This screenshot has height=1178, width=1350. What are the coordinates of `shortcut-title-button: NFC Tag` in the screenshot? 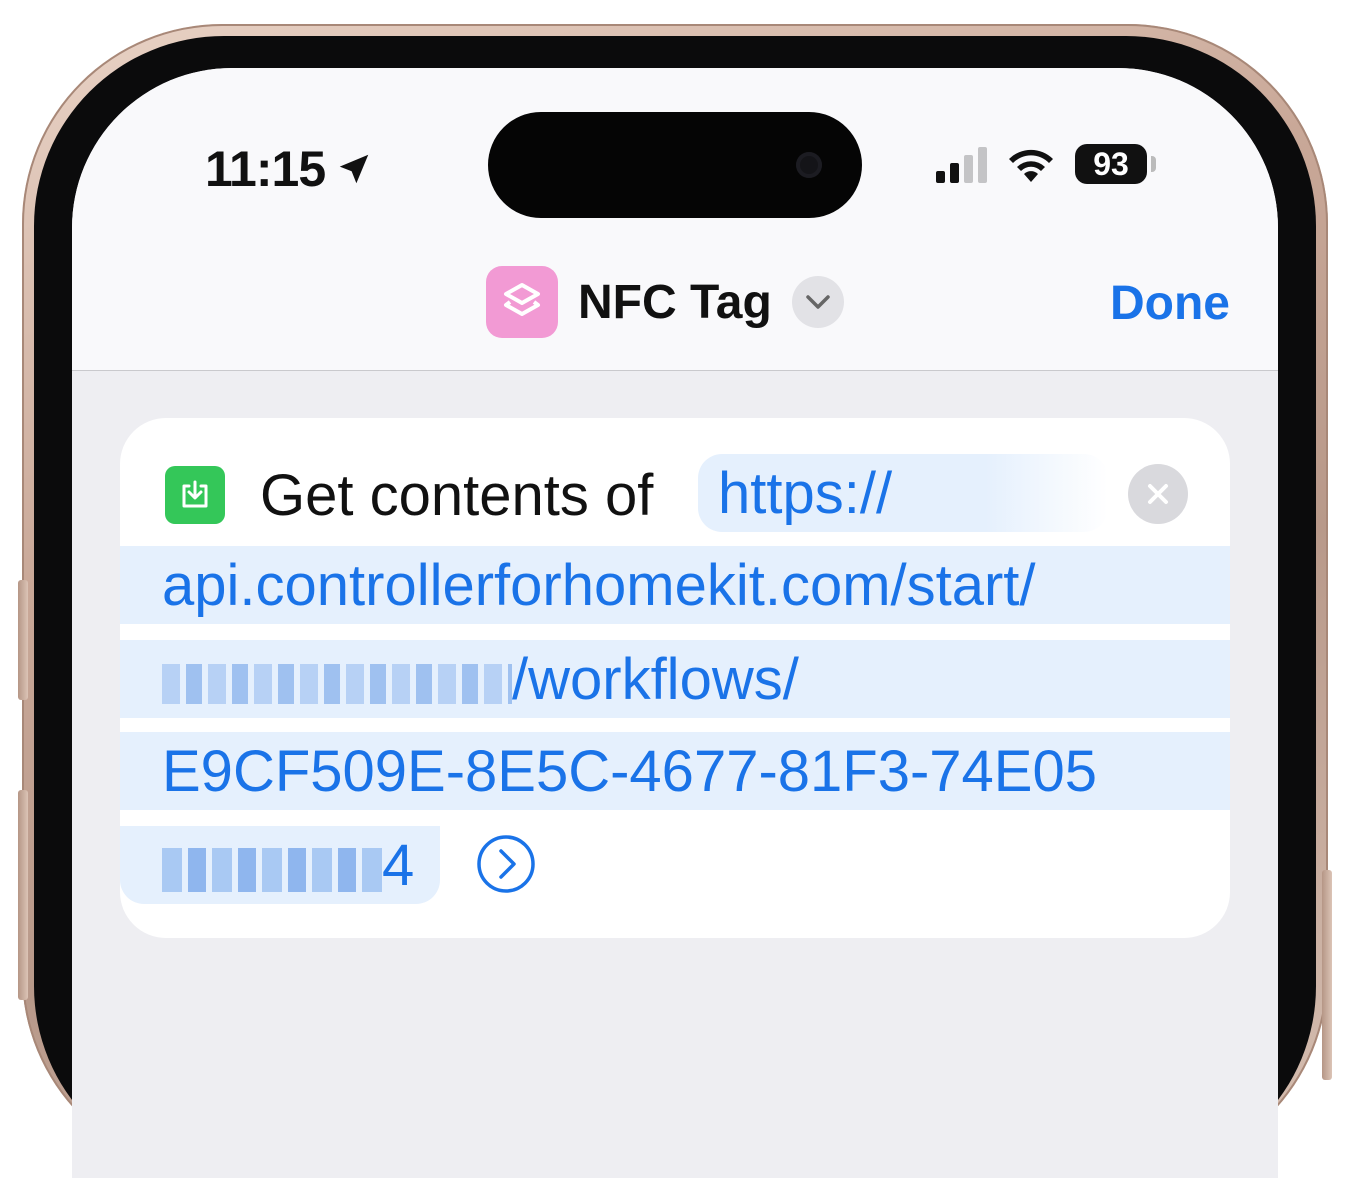 It's located at (665, 302).